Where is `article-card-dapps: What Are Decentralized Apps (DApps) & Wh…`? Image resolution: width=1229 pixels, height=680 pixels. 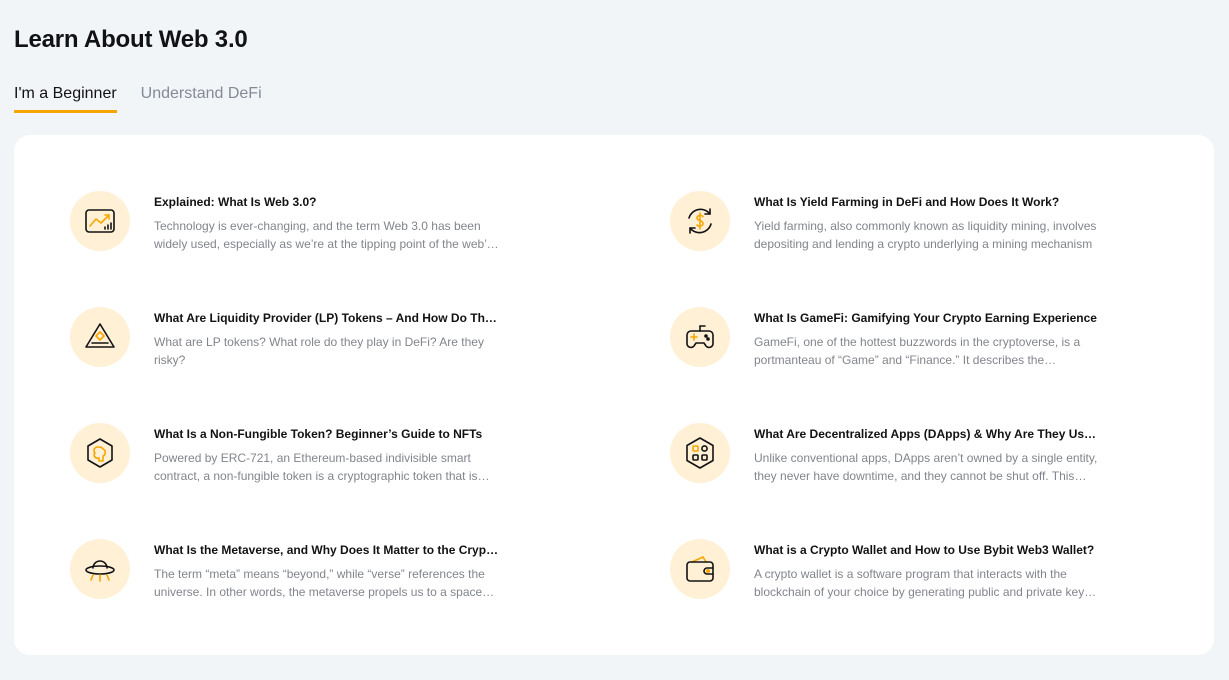 article-card-dapps: What Are Decentralized Apps (DApps) & Wh… is located at coordinates (949, 481).